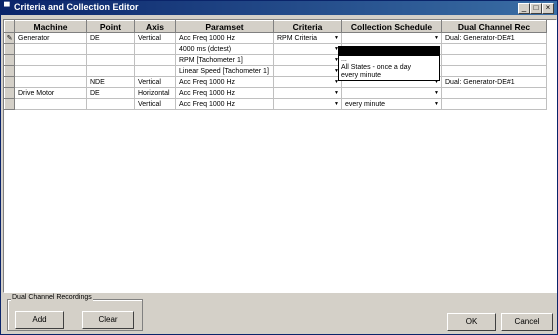  What do you see at coordinates (494, 26) in the screenshot?
I see `column-header-dual-channel-rec: Dual Channel Rec` at bounding box center [494, 26].